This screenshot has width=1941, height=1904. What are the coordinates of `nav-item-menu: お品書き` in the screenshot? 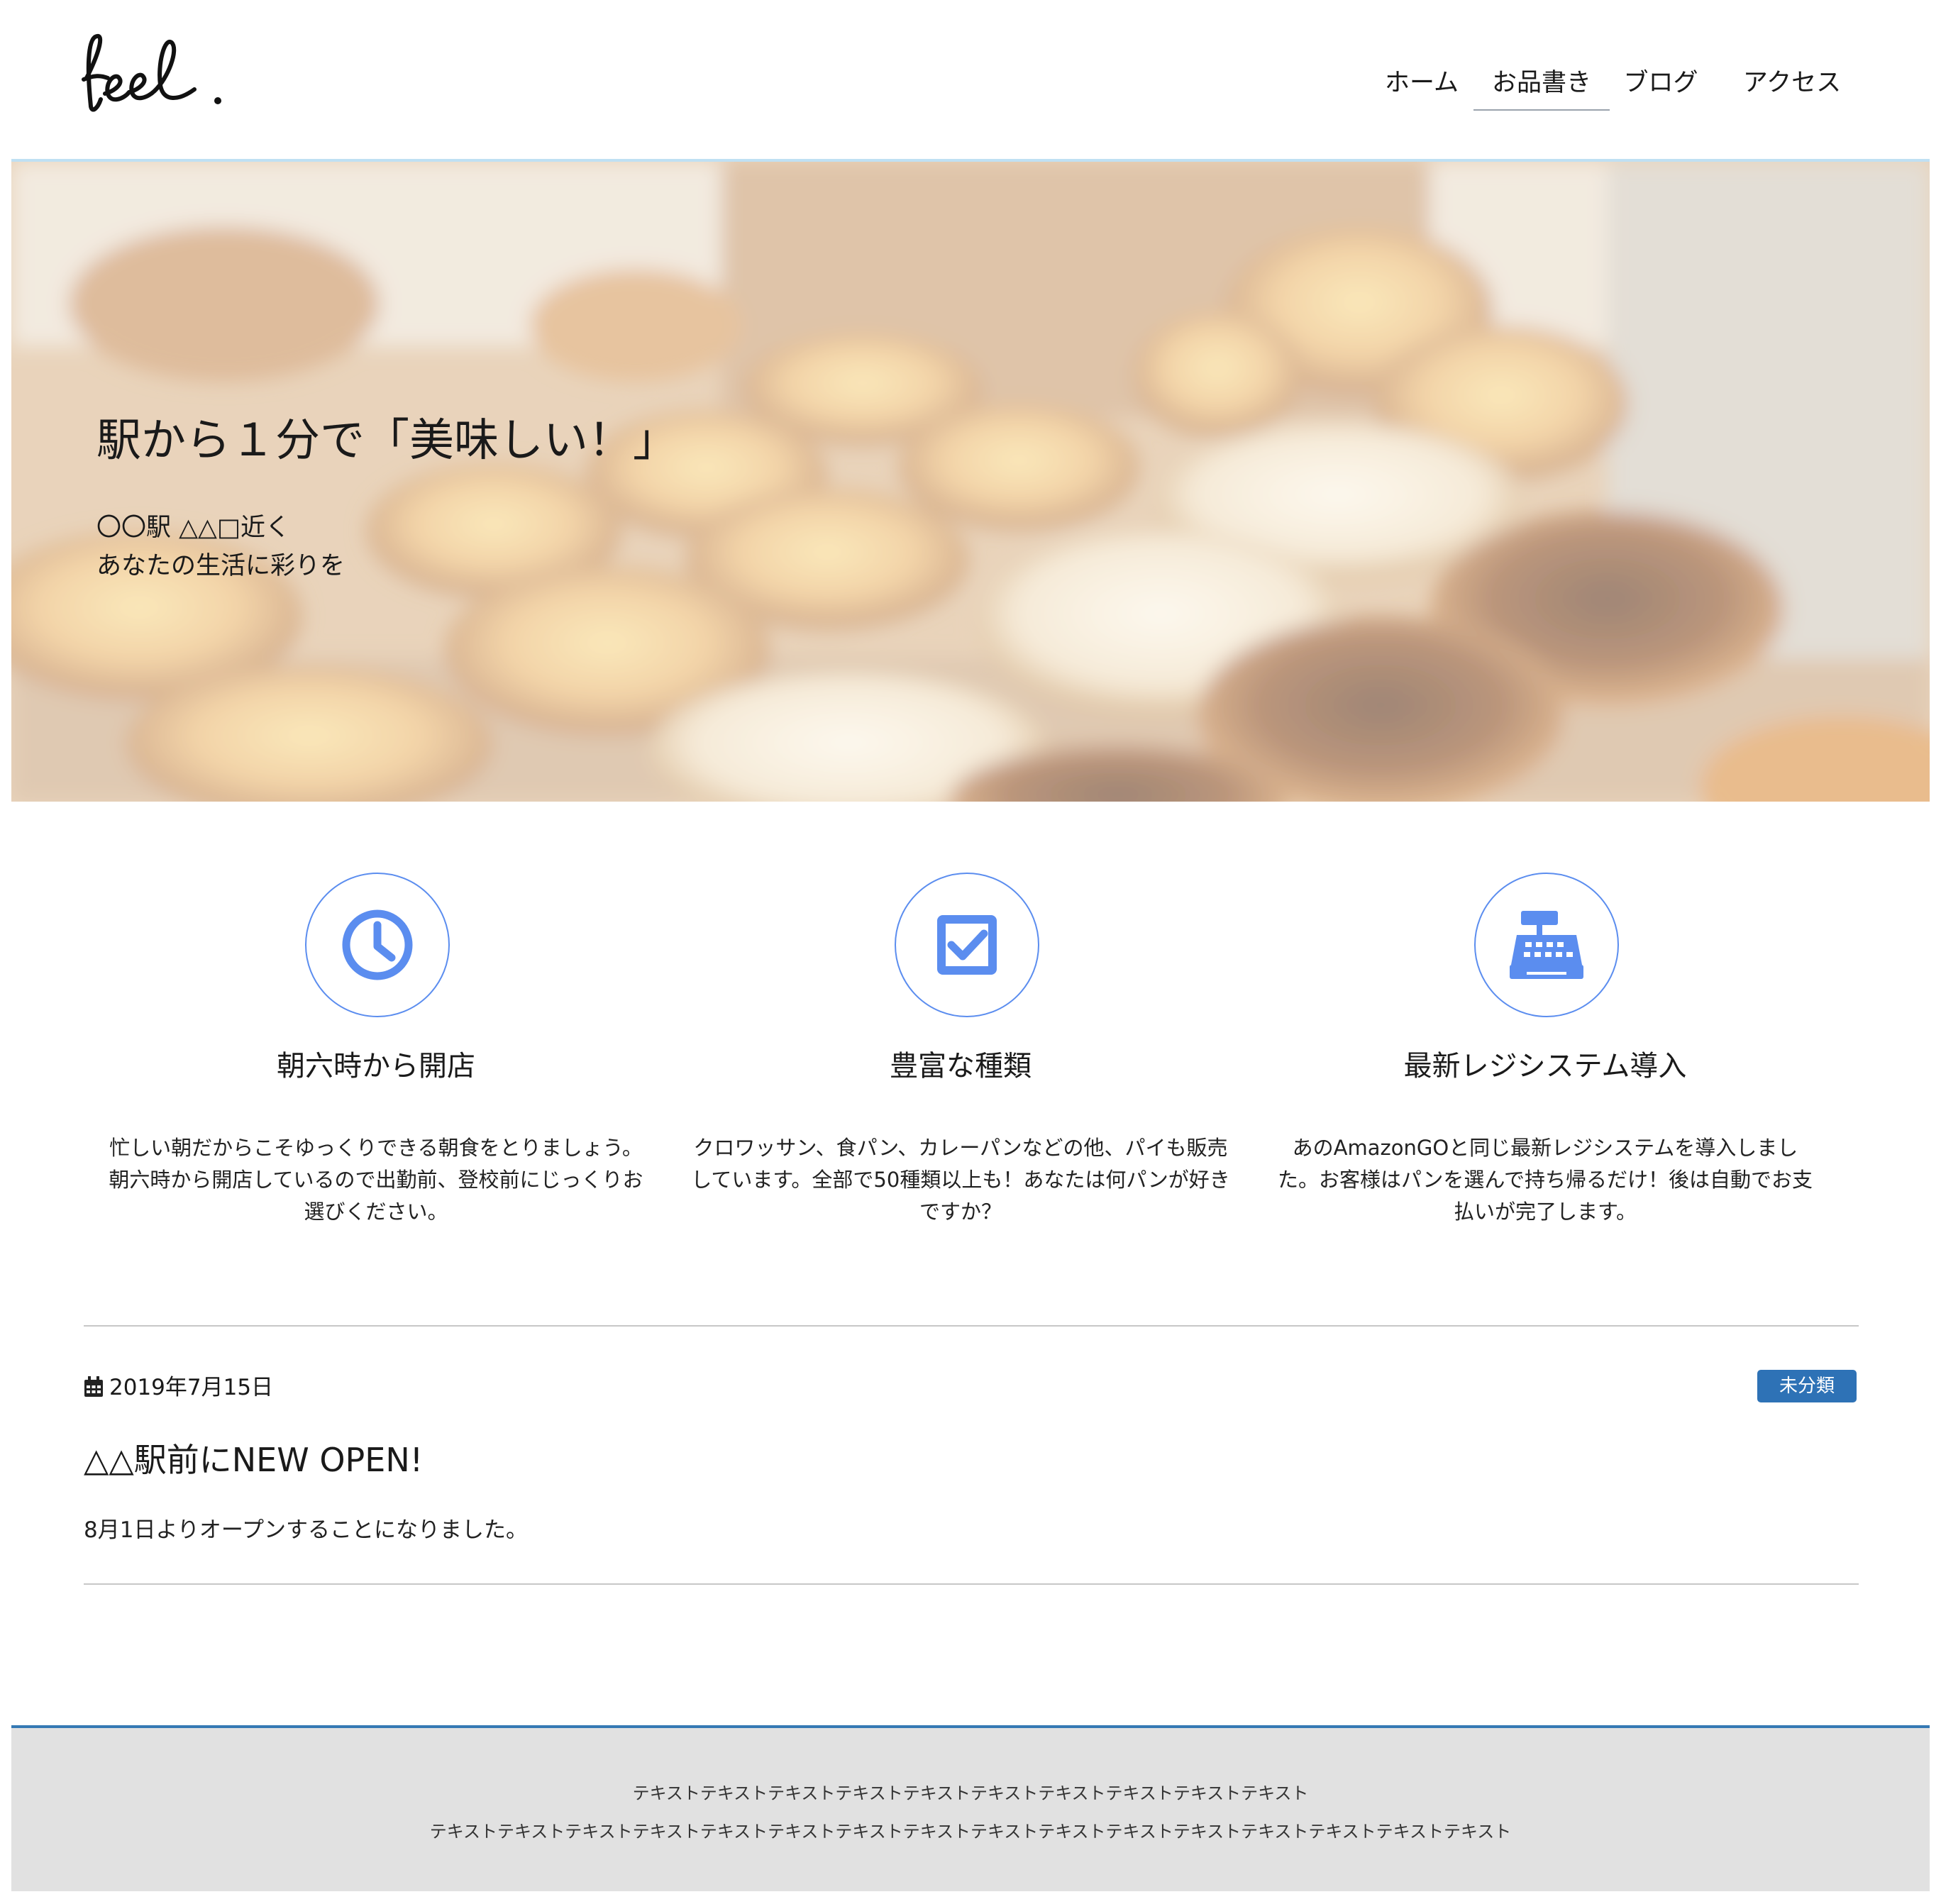 It's located at (1542, 84).